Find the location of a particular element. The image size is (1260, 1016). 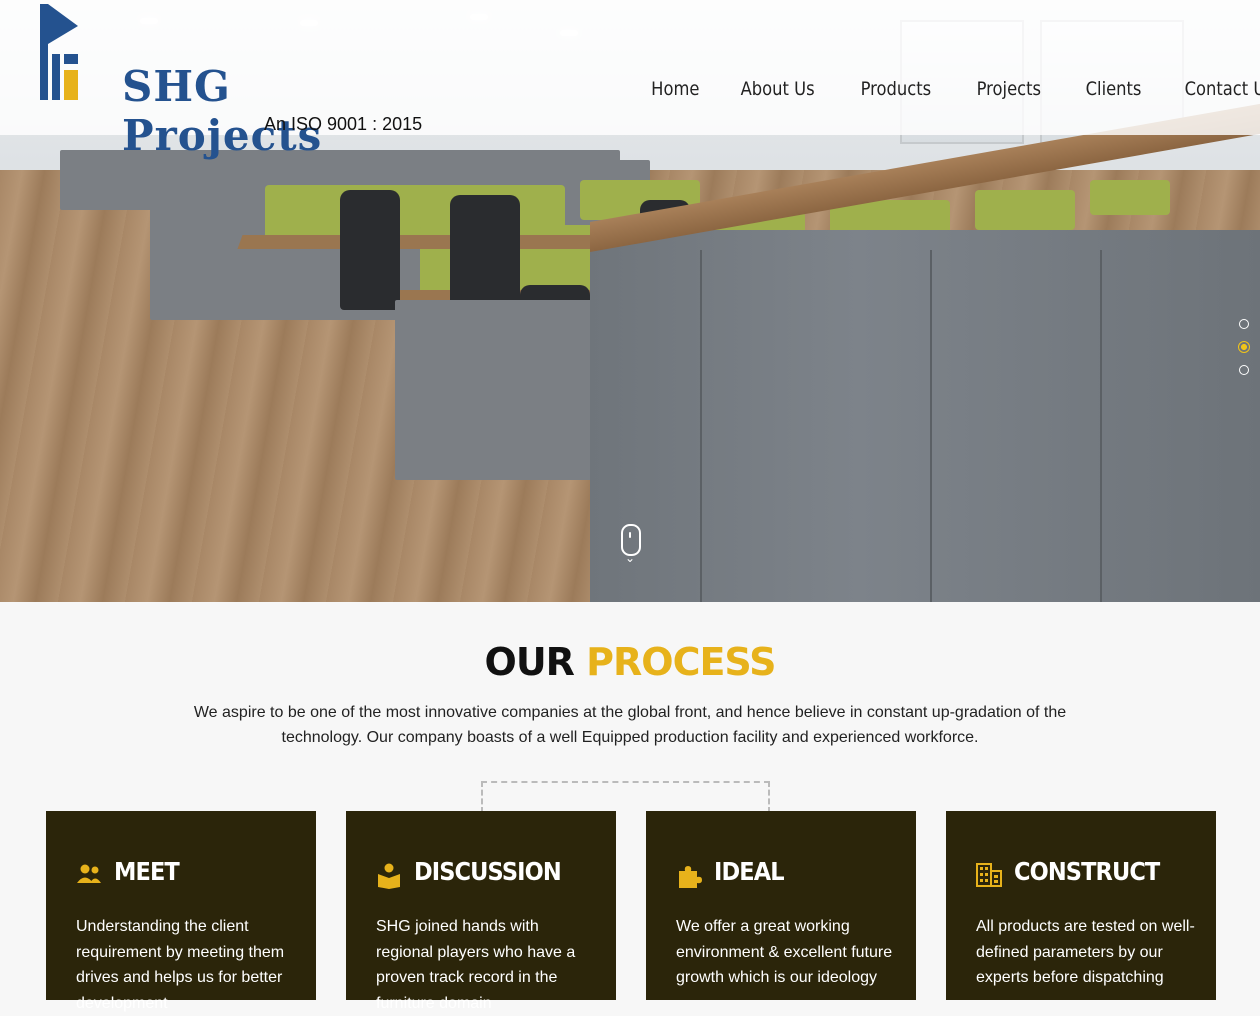

desk-top is located at coordinates (440, 242).